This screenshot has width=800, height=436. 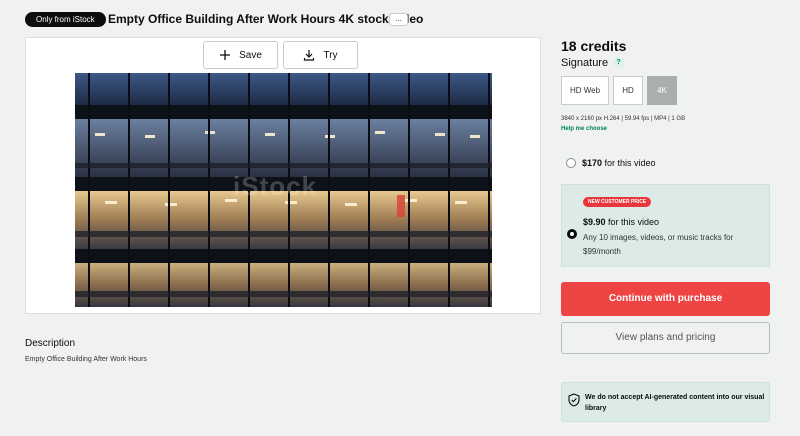 I want to click on option-new-customer-price: $9.90, so click(x=594, y=222).